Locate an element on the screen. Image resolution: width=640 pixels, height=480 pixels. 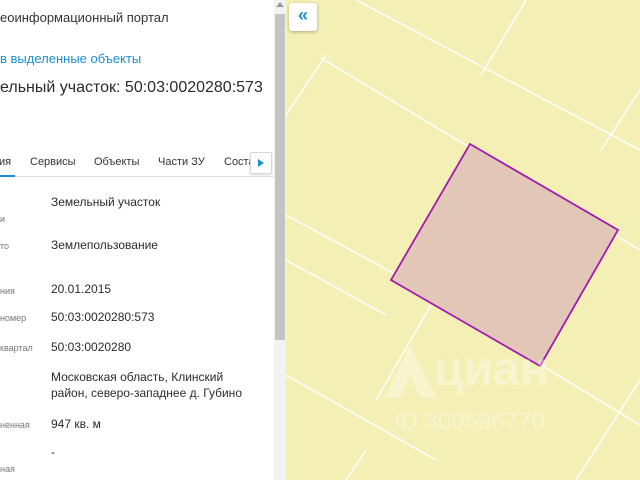
double-chevron-left-icon: « is located at coordinates (302, 15).